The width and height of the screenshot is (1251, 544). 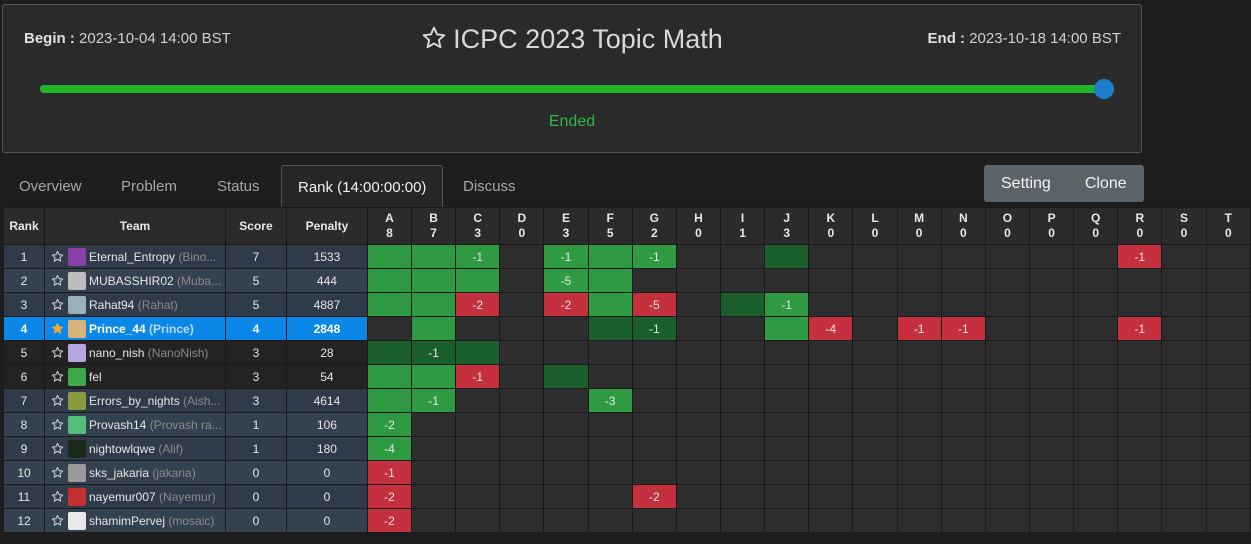 I want to click on problem-header-c: C3, so click(x=478, y=226).